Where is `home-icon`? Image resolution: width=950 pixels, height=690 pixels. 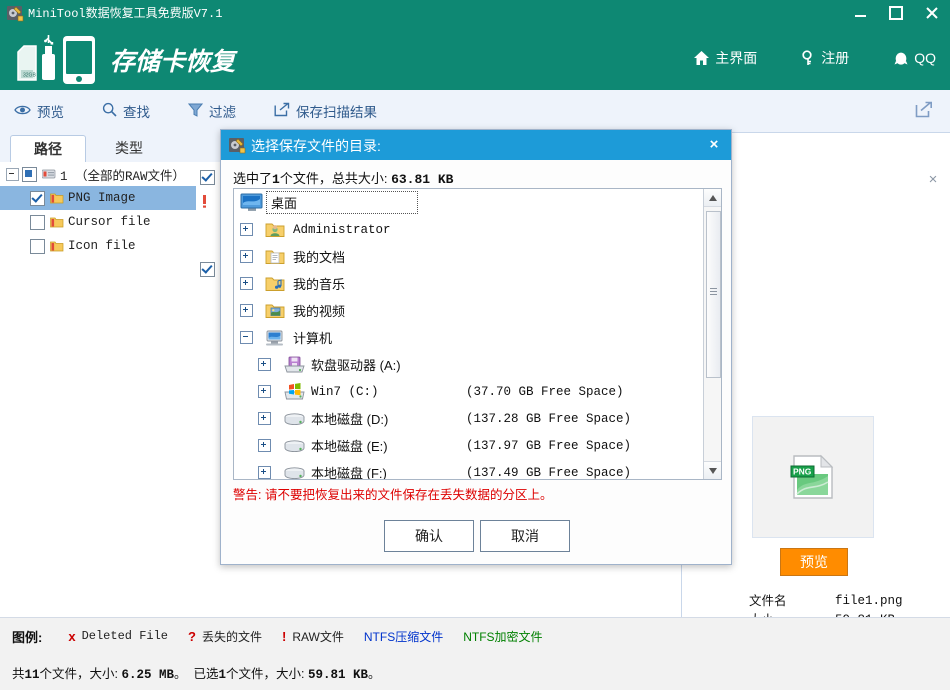
home-icon is located at coordinates (701, 58).